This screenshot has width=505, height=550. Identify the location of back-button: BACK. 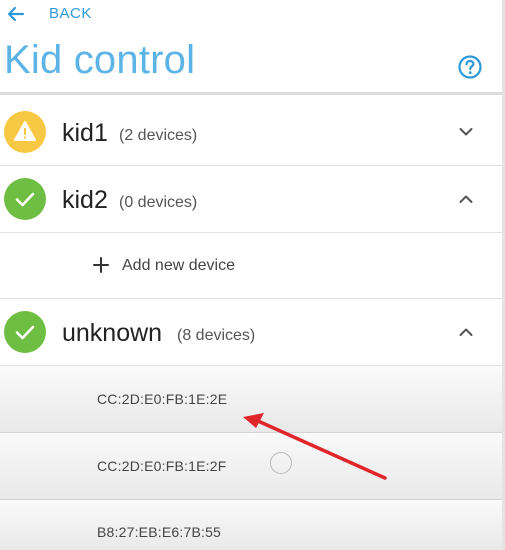
(70, 13).